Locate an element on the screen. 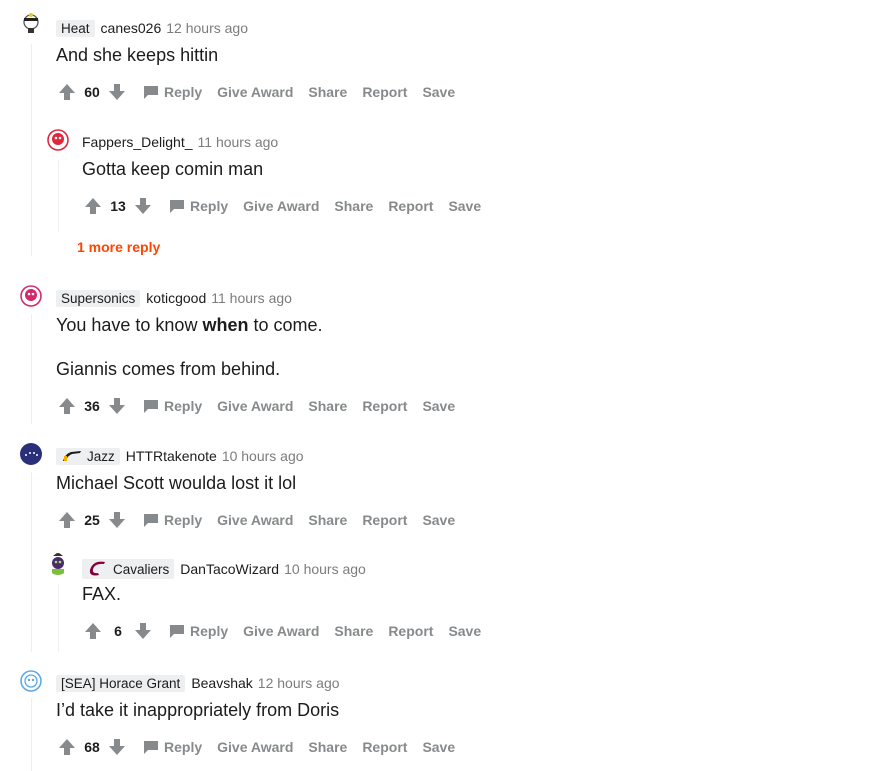 The height and width of the screenshot is (771, 878). comment-actions: 60 Reply Give Award Share Report Save is located at coordinates (255, 92).